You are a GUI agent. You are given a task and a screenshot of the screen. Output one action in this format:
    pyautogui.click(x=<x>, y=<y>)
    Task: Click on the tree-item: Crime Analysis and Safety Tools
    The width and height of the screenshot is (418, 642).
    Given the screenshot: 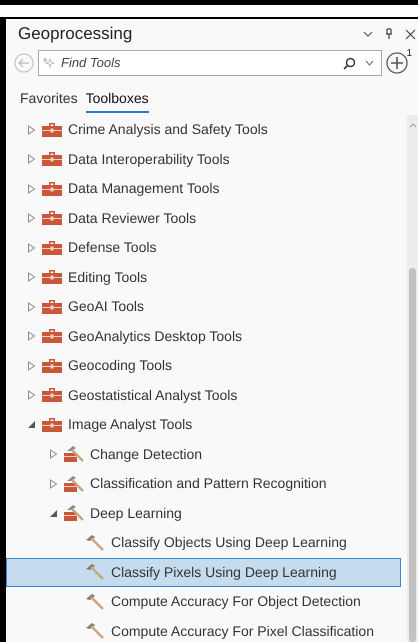 What is the action you would take?
    pyautogui.click(x=203, y=129)
    